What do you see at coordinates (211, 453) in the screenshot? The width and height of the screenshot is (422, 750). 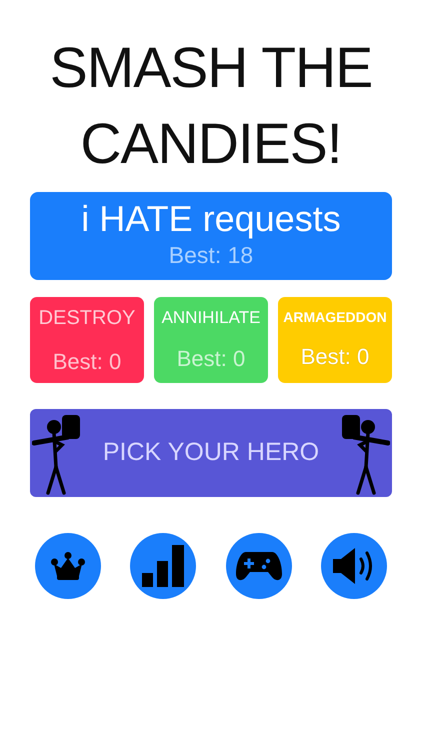 I see `pick-hero-button: PICK YOUR HERO` at bounding box center [211, 453].